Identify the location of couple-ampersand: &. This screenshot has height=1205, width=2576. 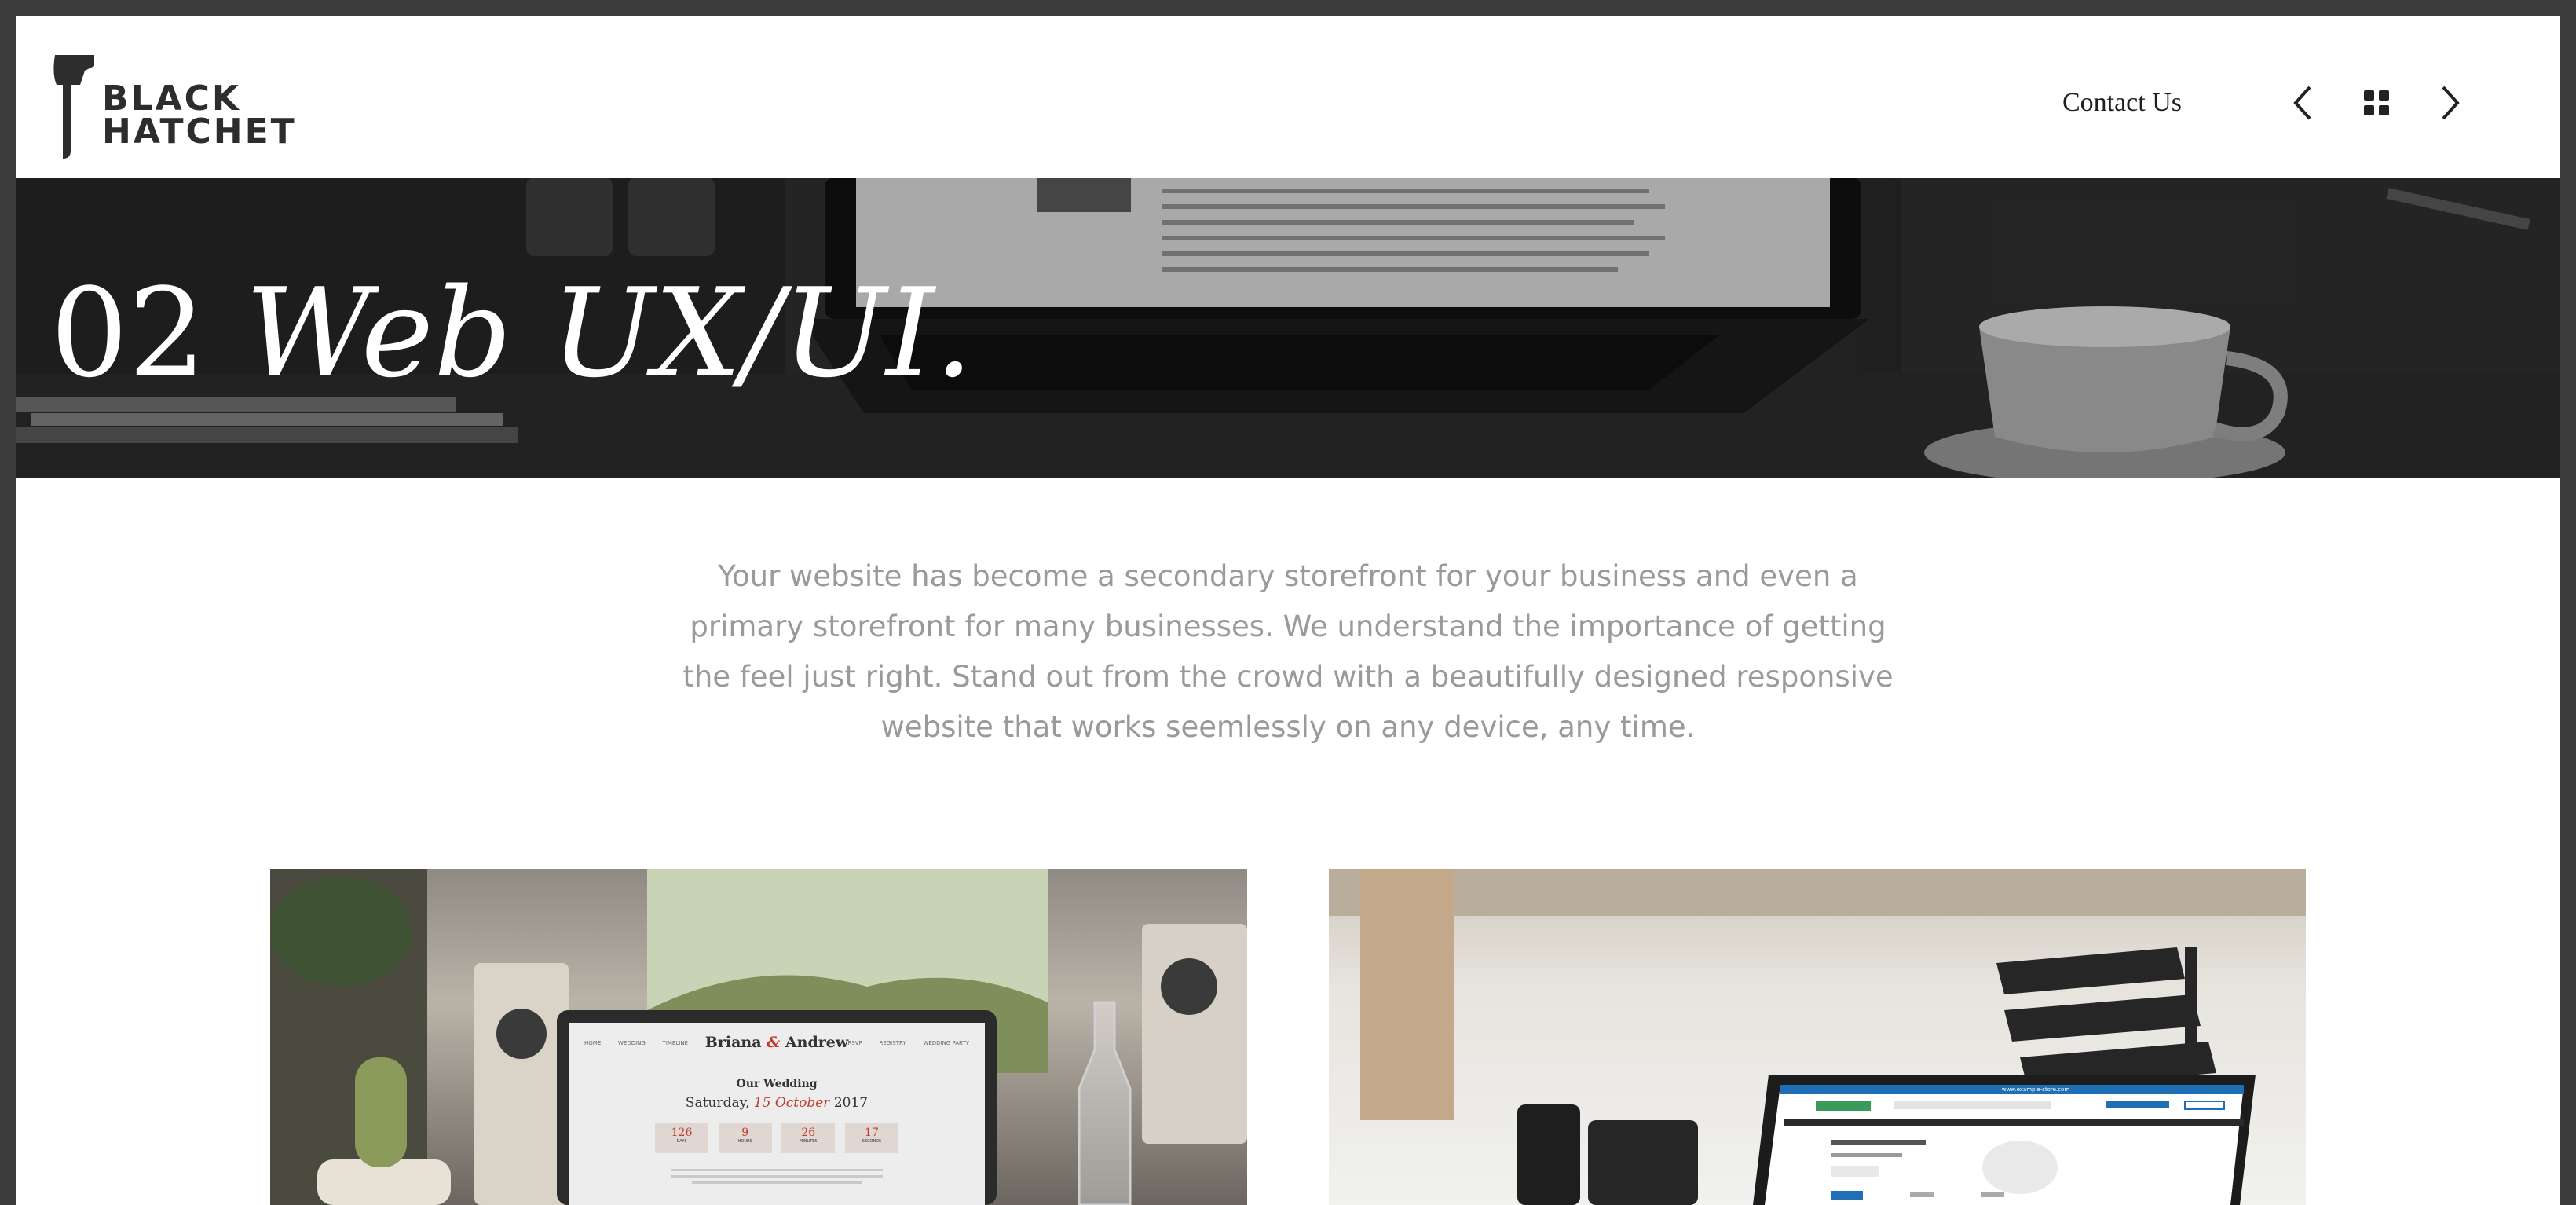
(774, 1042).